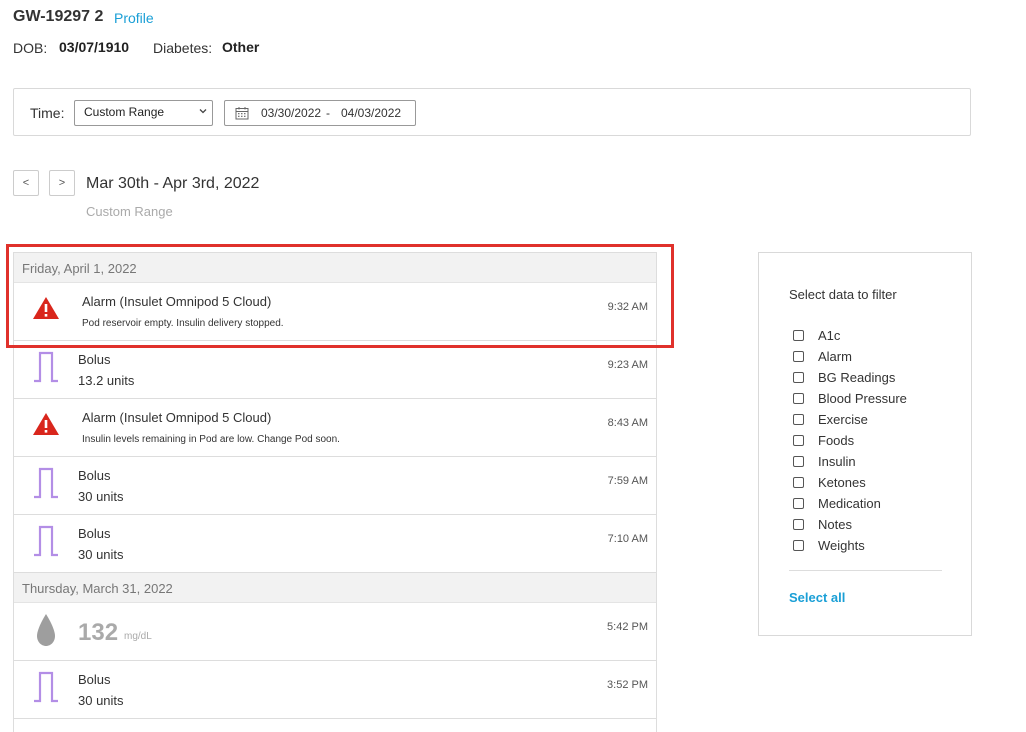 Image resolution: width=1026 pixels, height=732 pixels. What do you see at coordinates (843, 294) in the screenshot?
I see `filter-title: Select data to filter` at bounding box center [843, 294].